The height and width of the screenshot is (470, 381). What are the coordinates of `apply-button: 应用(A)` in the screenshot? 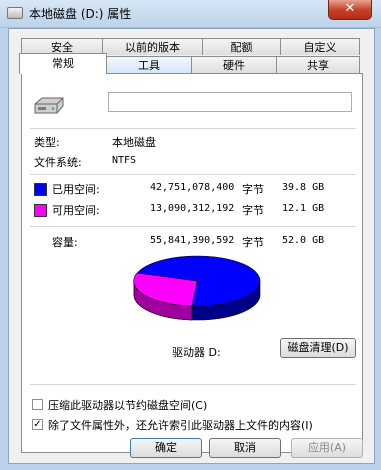 It's located at (327, 448).